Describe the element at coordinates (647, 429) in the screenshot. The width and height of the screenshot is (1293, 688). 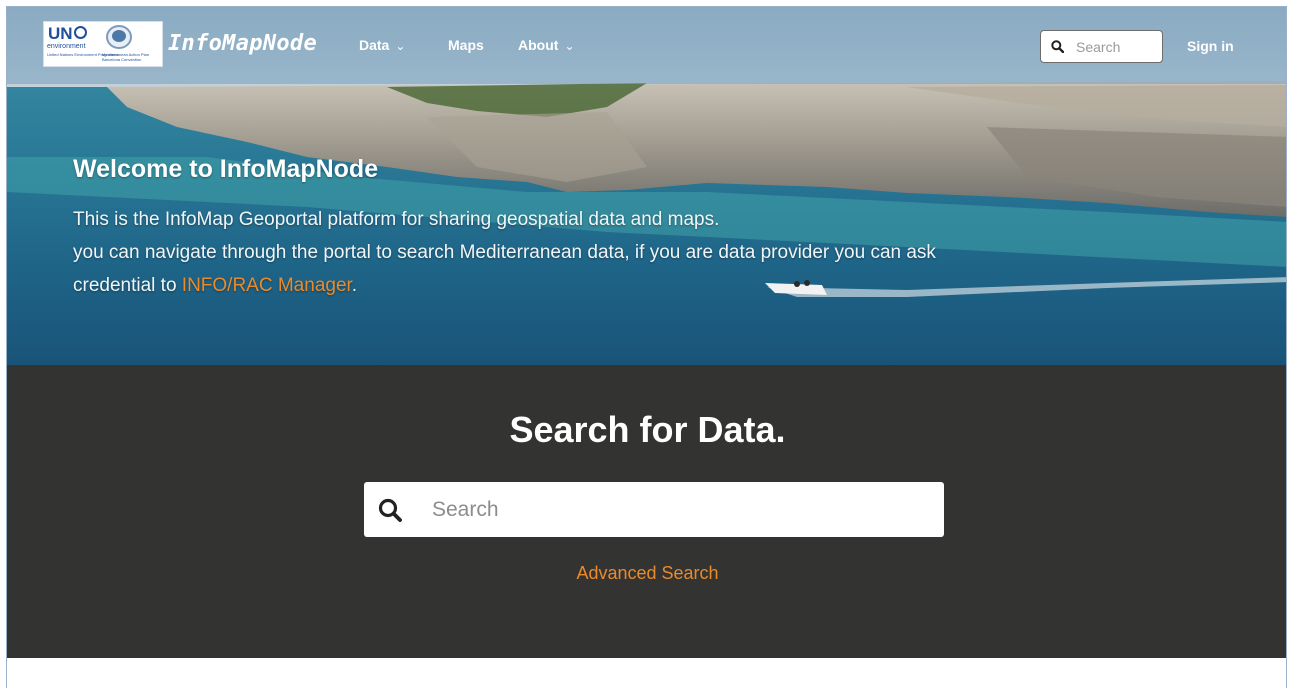
I see `search-title: Search for Data.` at that location.